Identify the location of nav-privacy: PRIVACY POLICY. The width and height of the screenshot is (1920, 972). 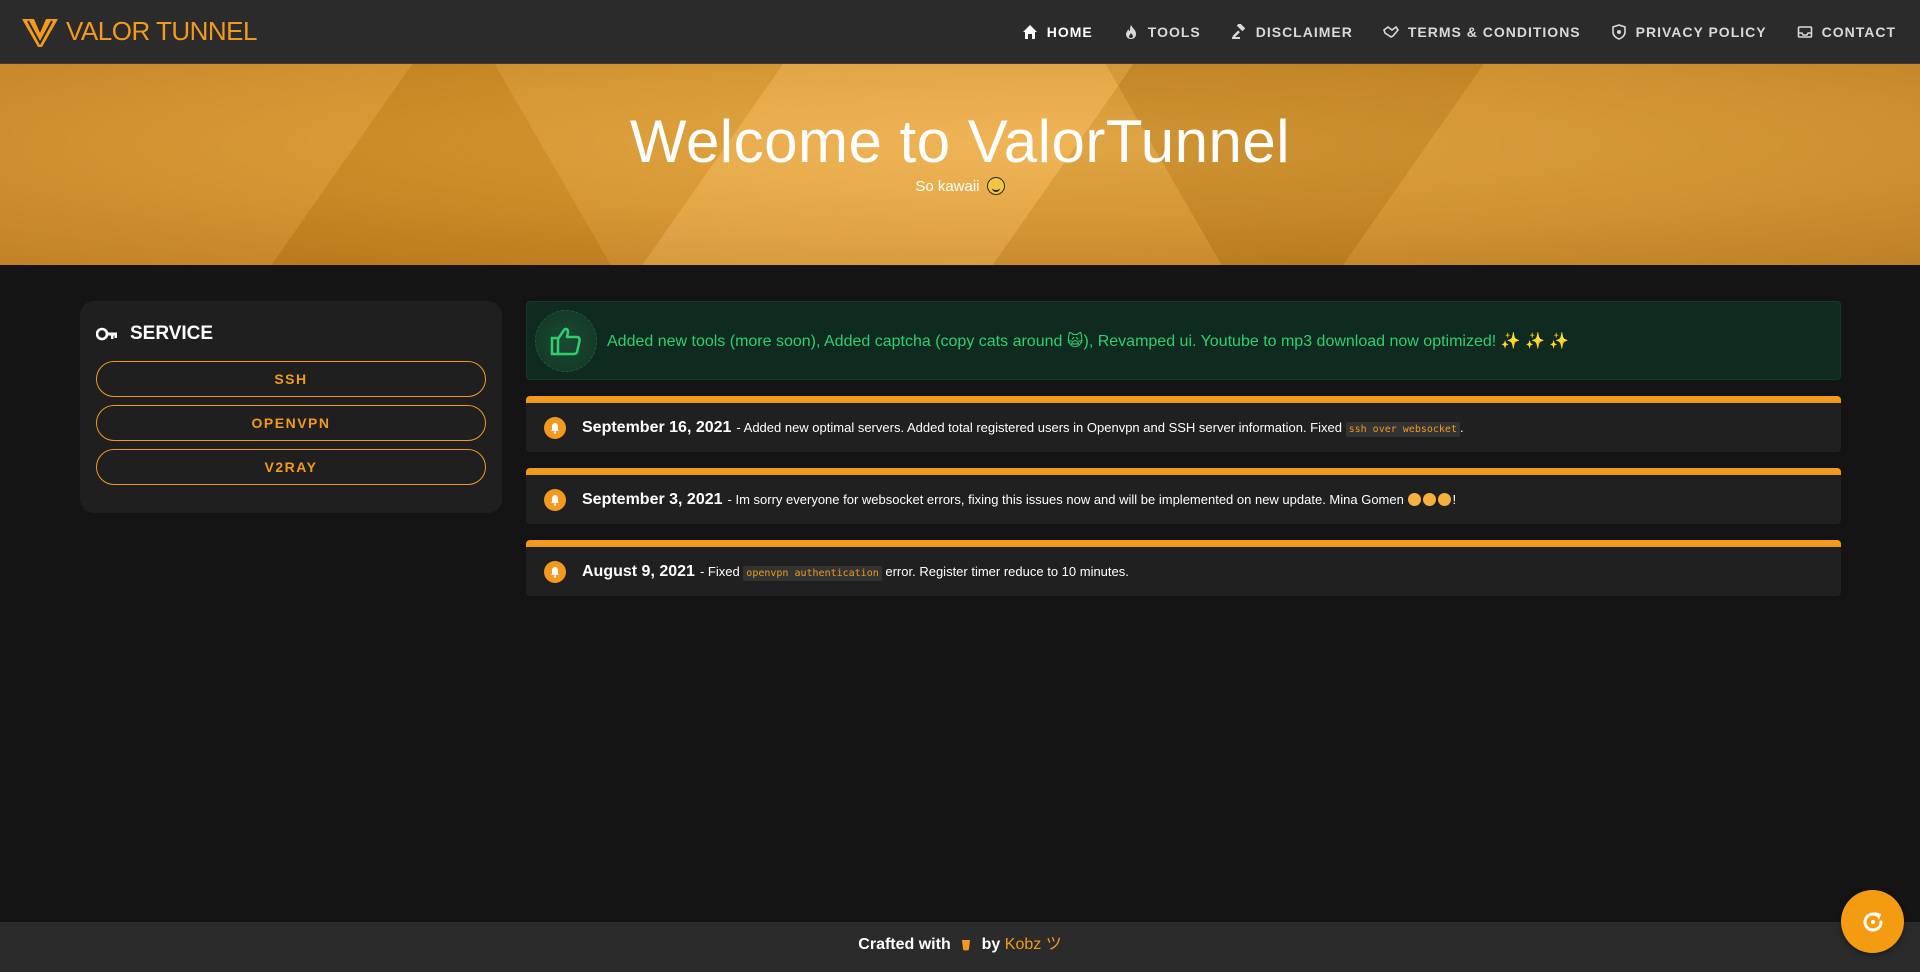
(1689, 32).